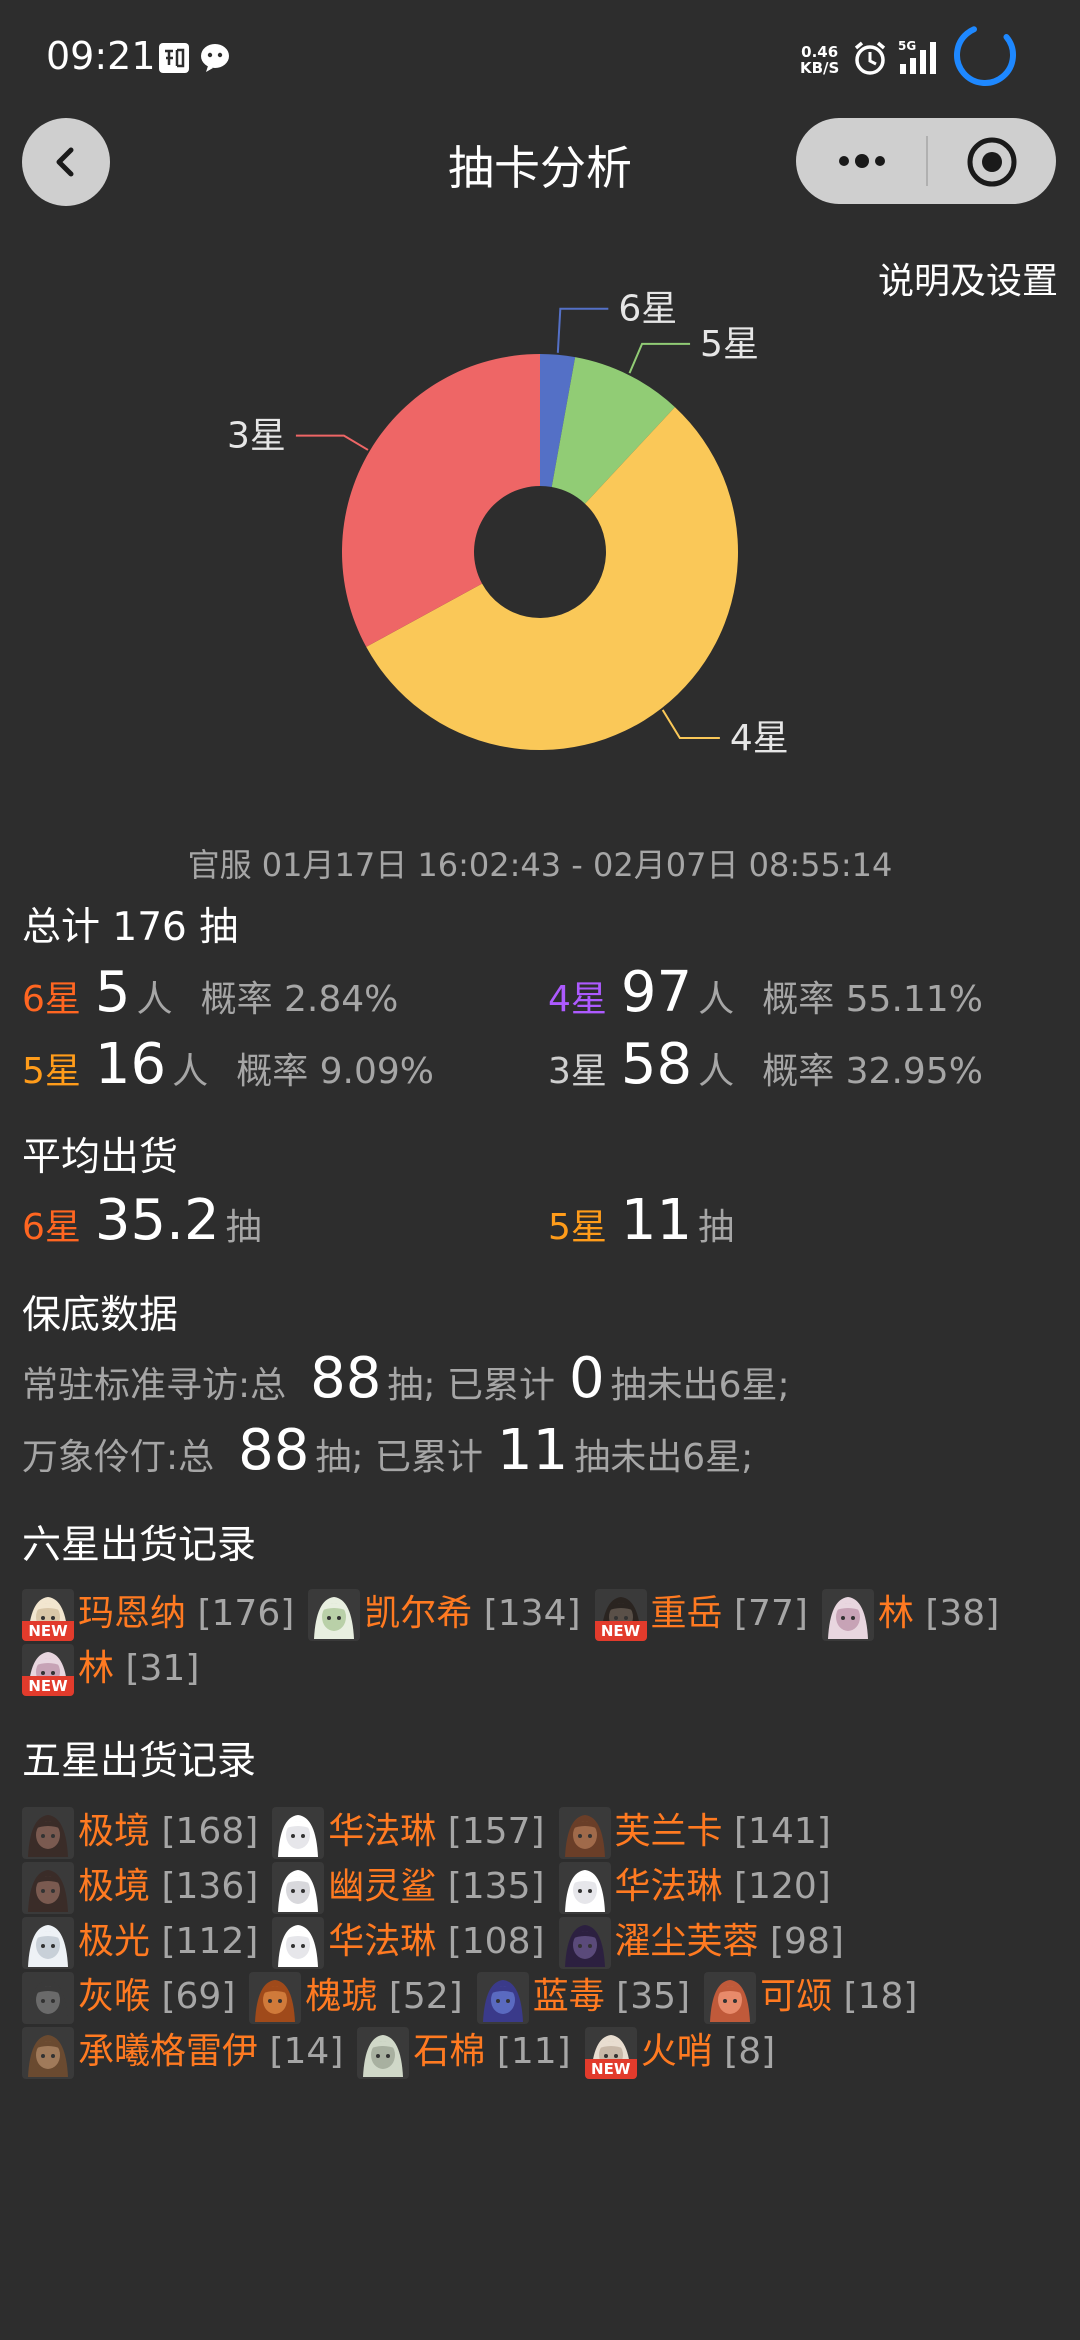 This screenshot has width=1080, height=2340. I want to click on alarm-icon, so click(870, 60).